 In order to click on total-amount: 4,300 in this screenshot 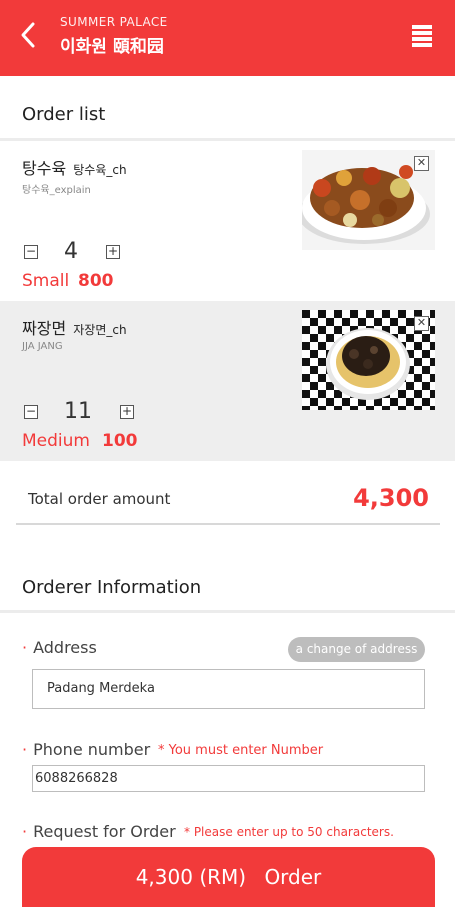, I will do `click(391, 498)`.